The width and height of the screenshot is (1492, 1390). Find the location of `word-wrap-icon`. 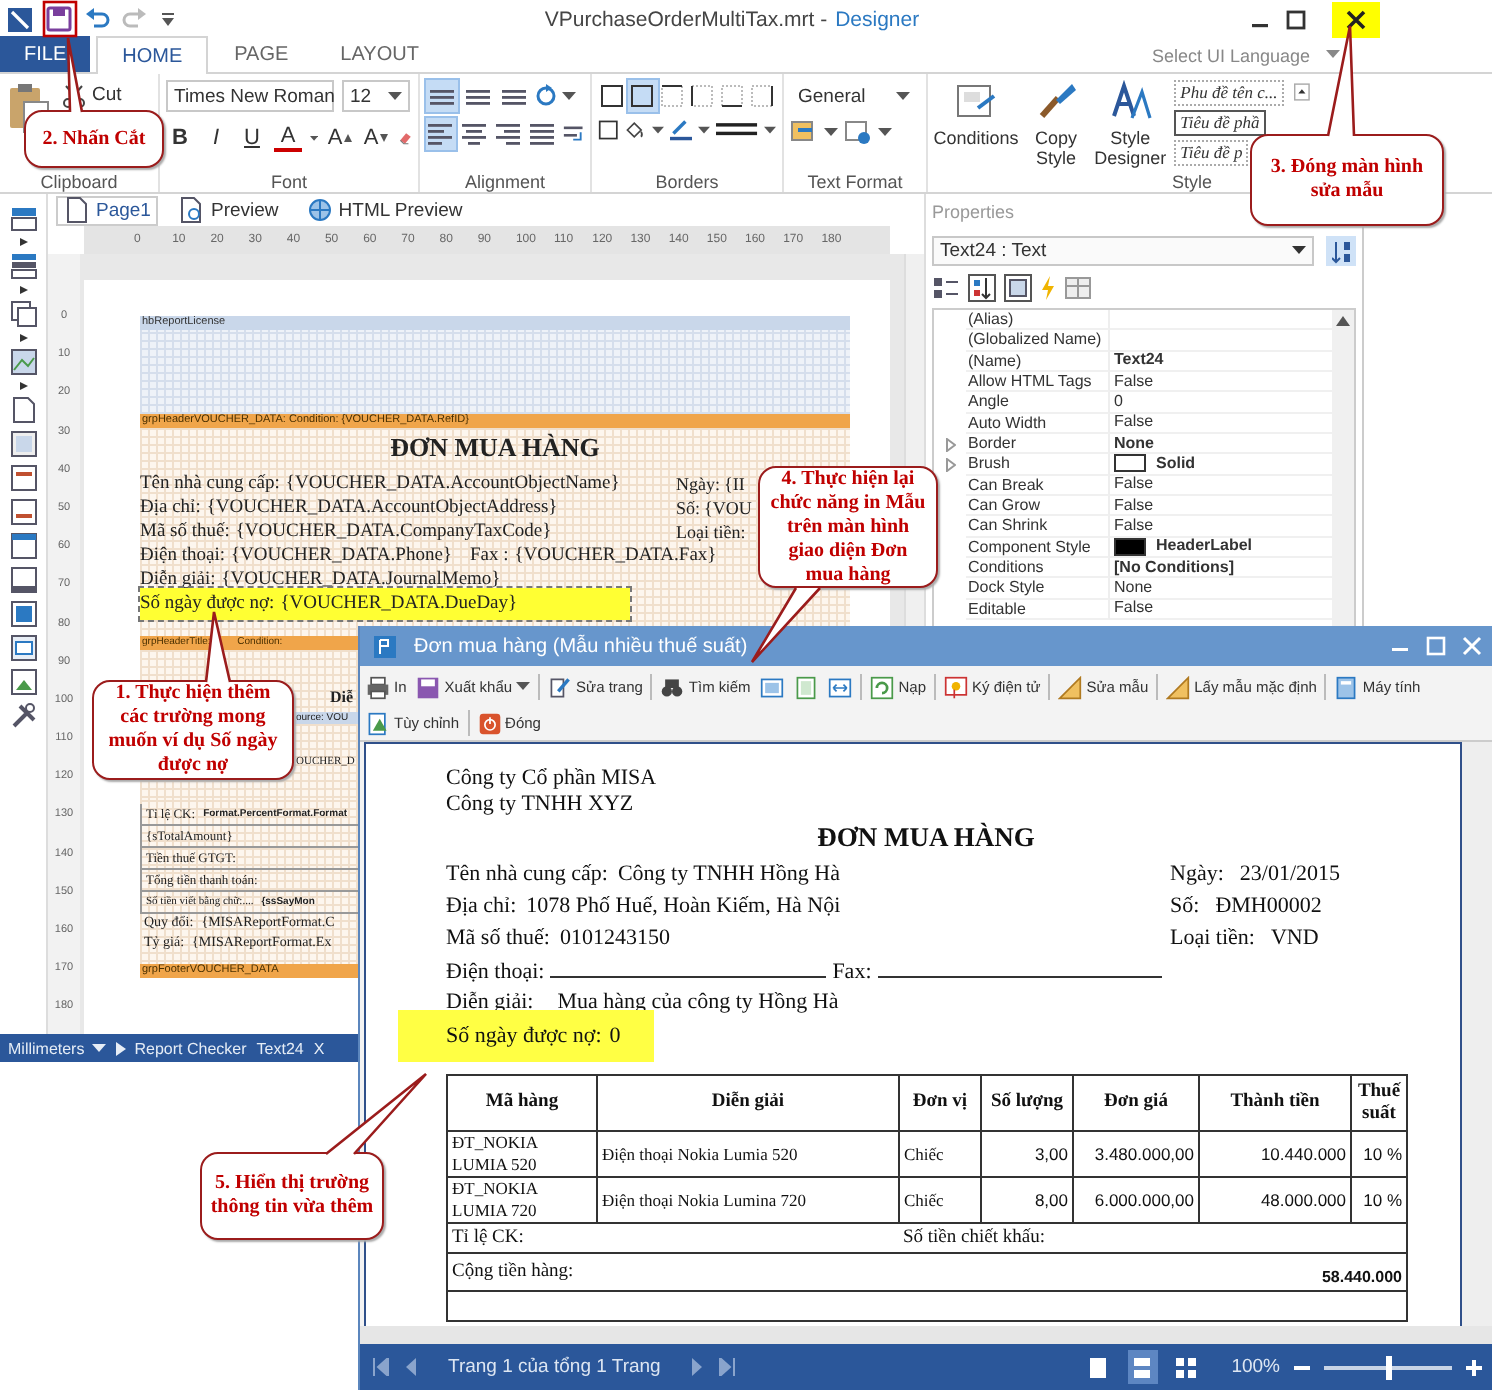

word-wrap-icon is located at coordinates (573, 134).